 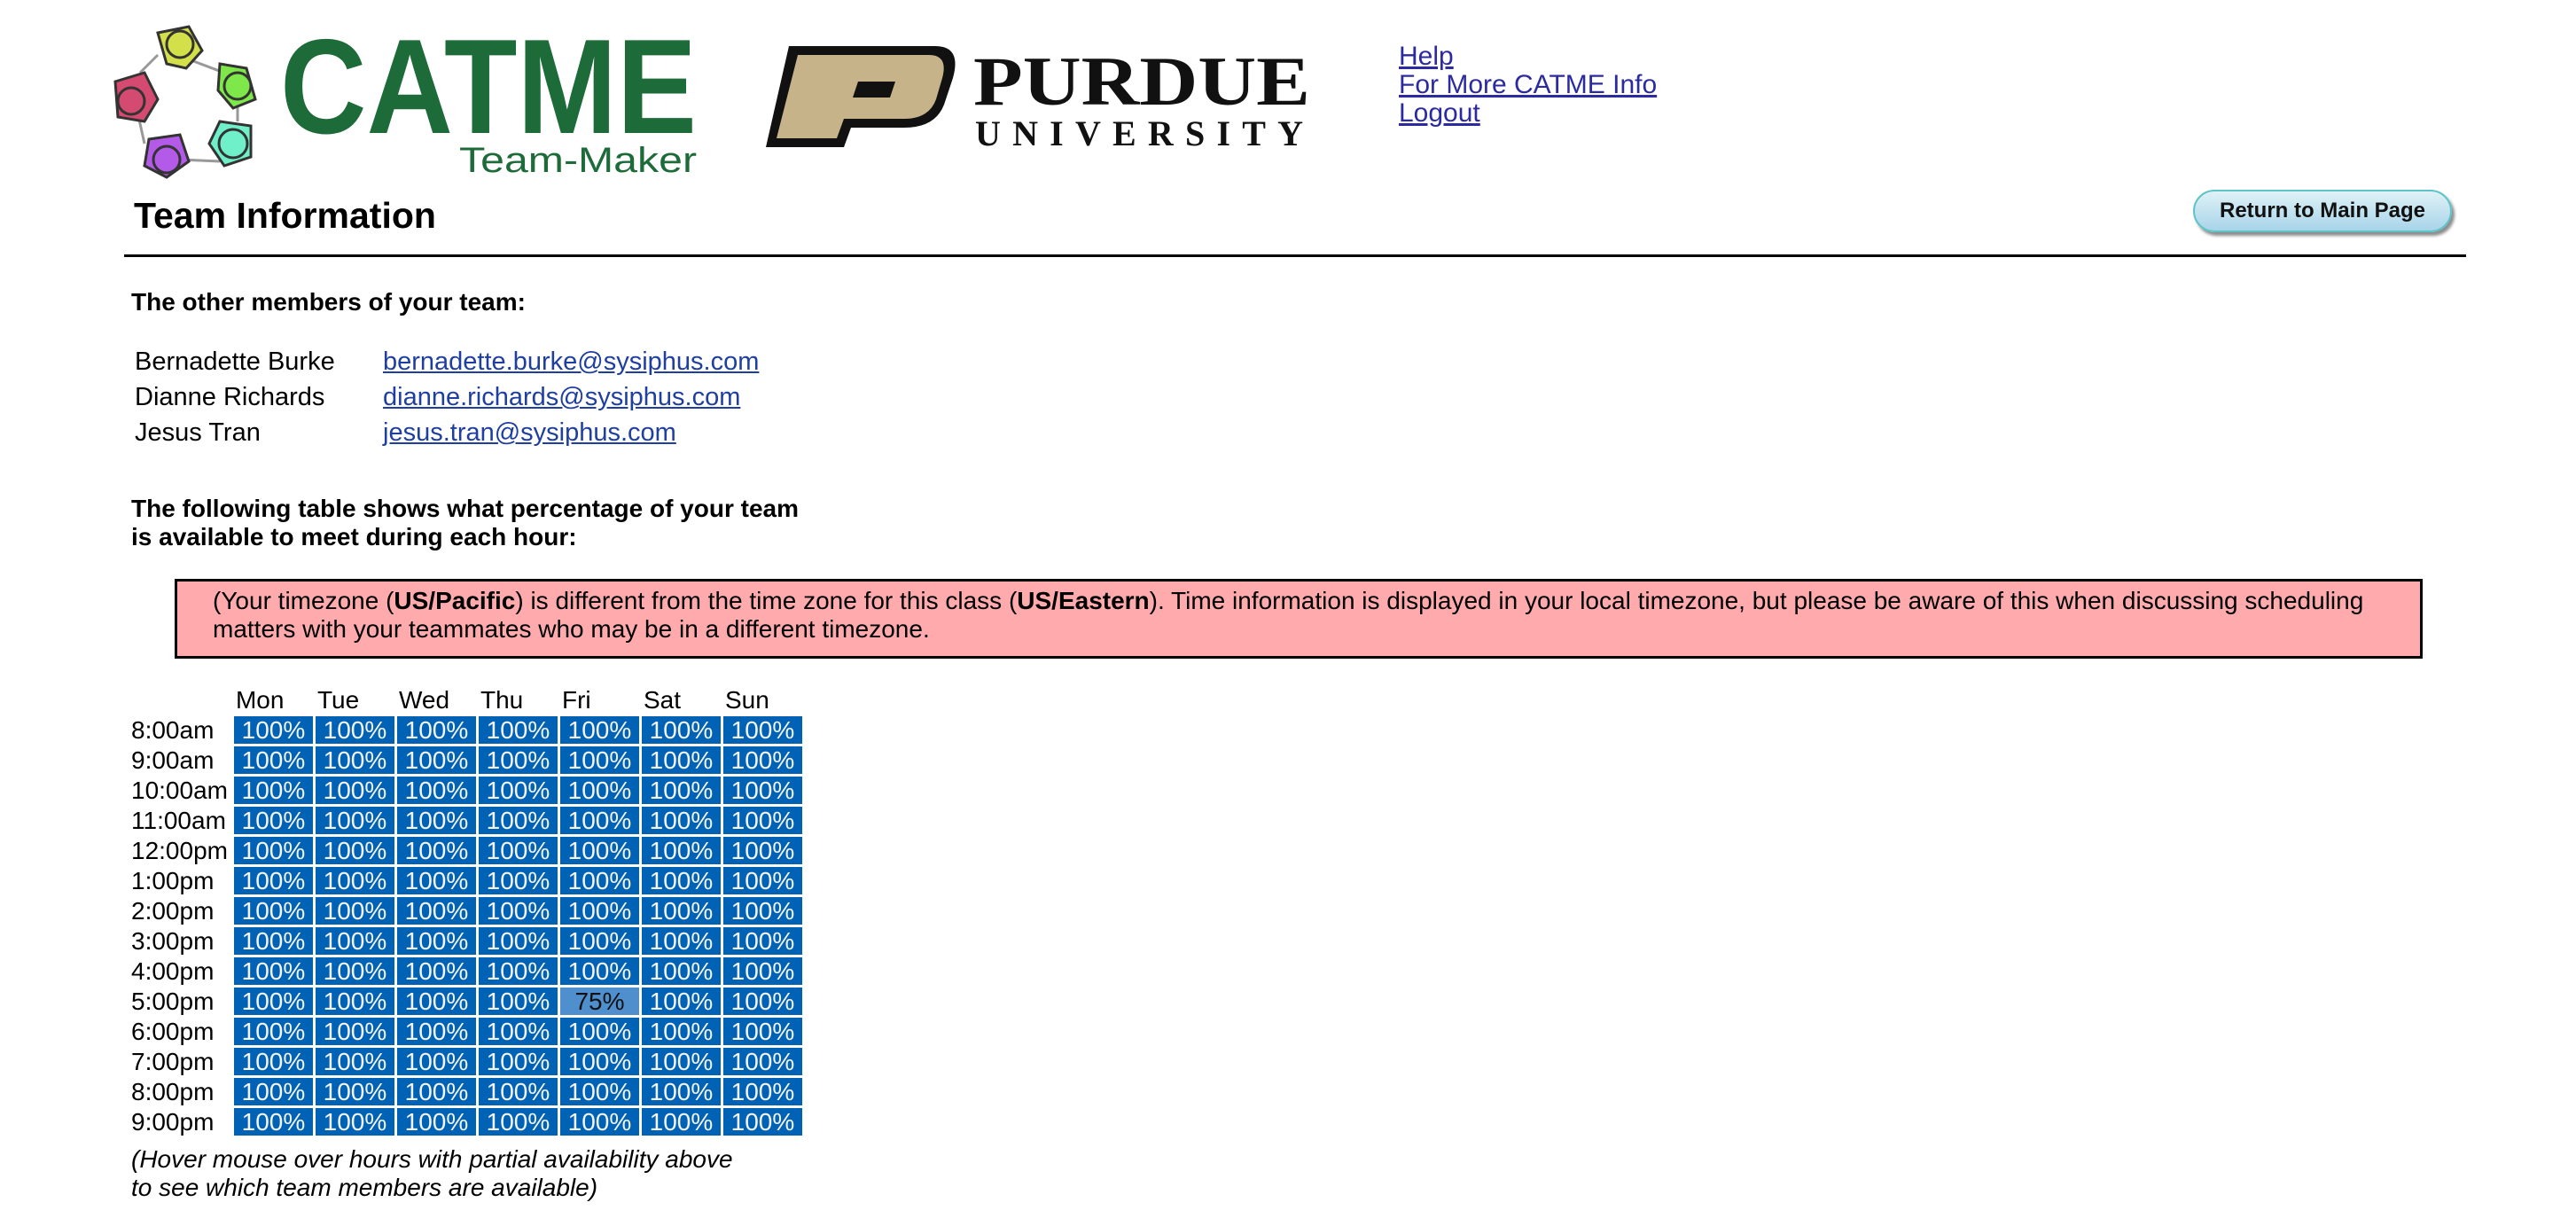 What do you see at coordinates (1295, 255) in the screenshot?
I see `title-divider` at bounding box center [1295, 255].